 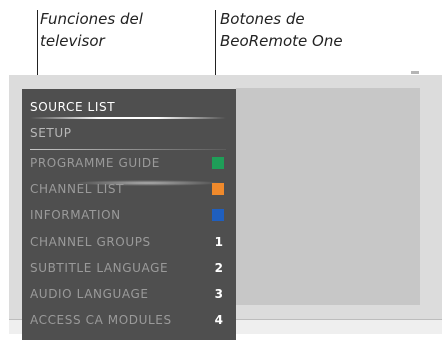 What do you see at coordinates (218, 189) in the screenshot?
I see `yellow-button-icon` at bounding box center [218, 189].